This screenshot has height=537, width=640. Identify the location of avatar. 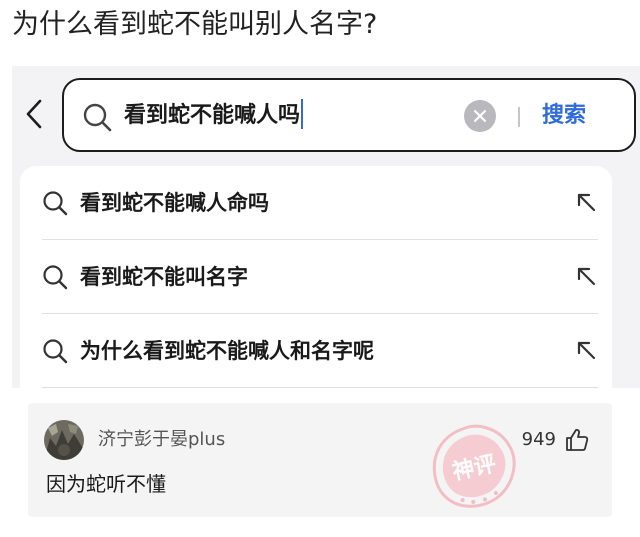
(64, 440).